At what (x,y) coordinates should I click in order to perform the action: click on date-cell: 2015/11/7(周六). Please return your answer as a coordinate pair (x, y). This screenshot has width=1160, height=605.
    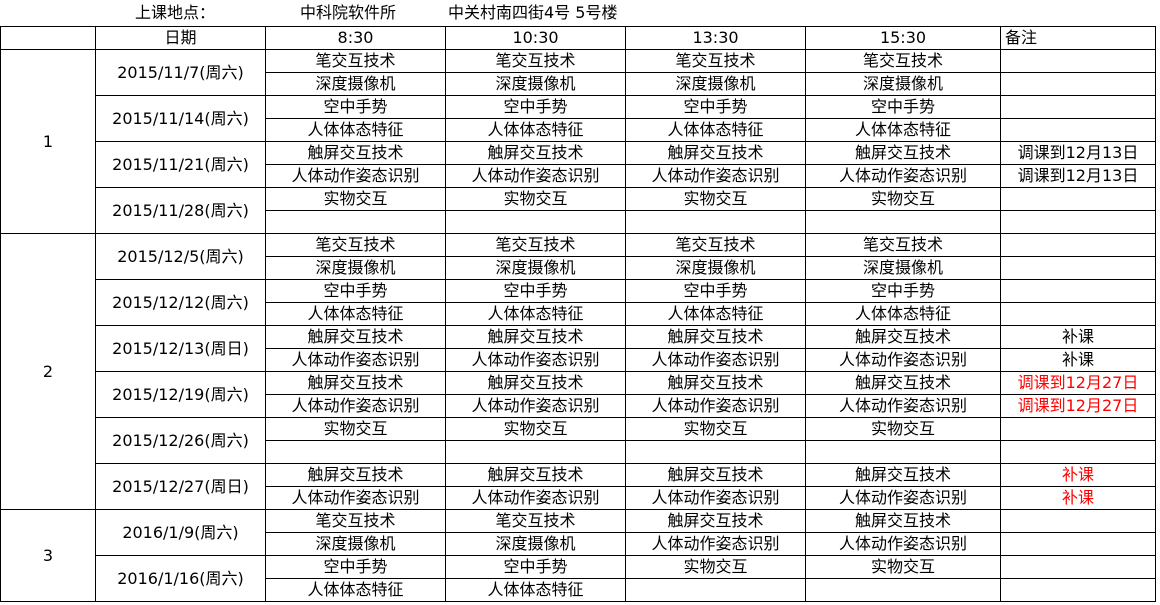
    Looking at the image, I should click on (180, 72).